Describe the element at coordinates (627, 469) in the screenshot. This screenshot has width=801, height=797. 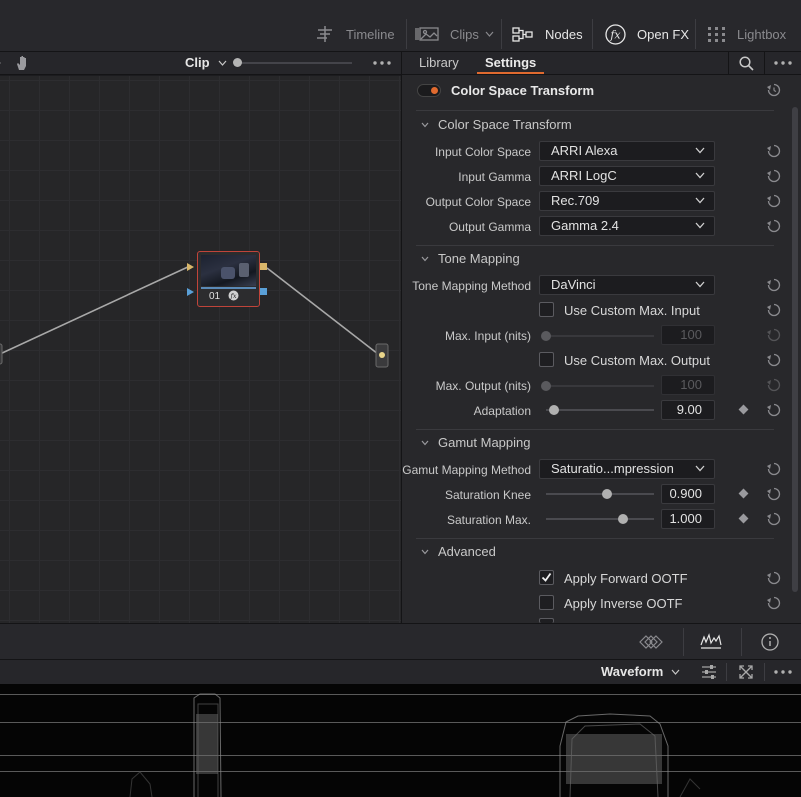
I see `gamut-mapping-method-select: Saturatio...mpression` at that location.